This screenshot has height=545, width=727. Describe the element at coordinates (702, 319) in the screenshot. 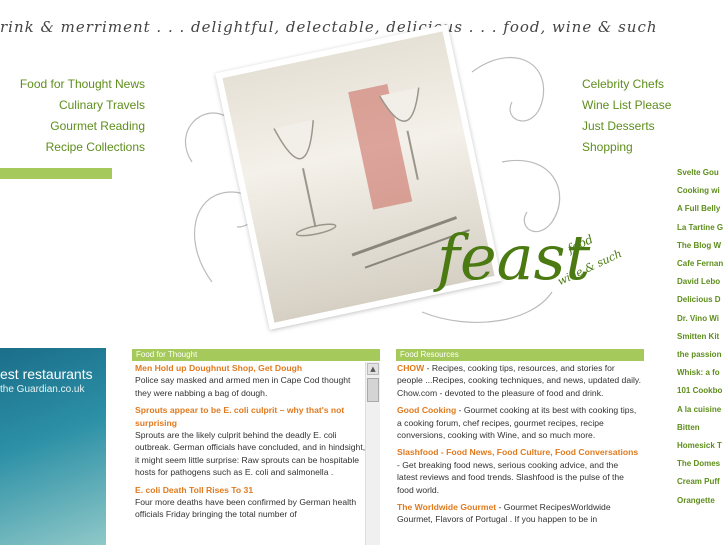

I see `blogroll-link: Dr. Vino Wi` at that location.